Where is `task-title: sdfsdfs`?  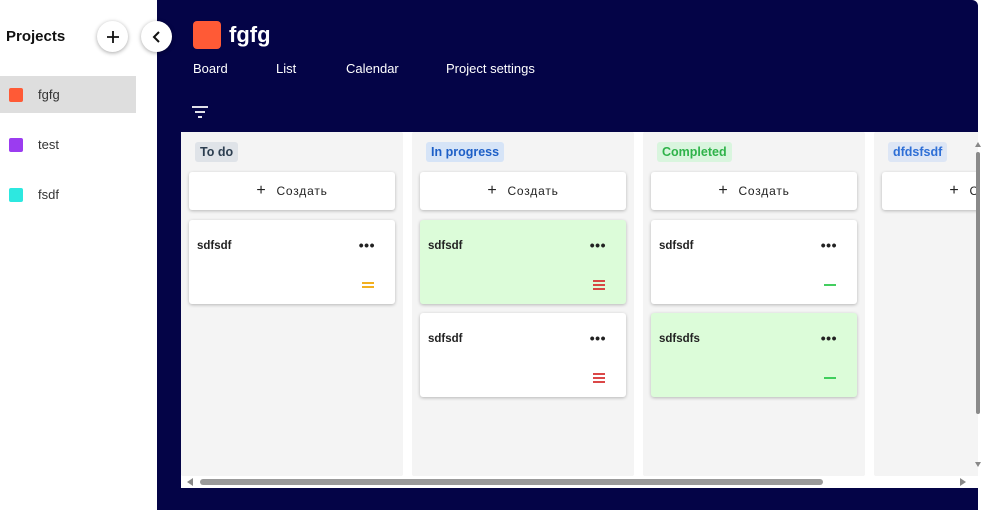
task-title: sdfsdfs is located at coordinates (679, 339).